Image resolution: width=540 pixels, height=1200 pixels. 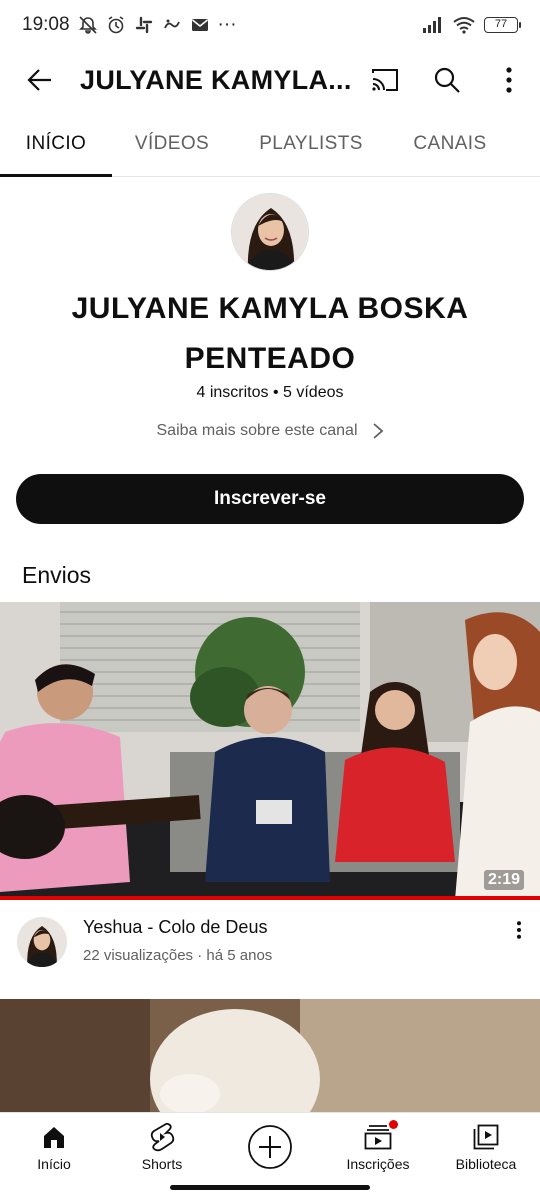 I want to click on cast-icon, so click(x=385, y=80).